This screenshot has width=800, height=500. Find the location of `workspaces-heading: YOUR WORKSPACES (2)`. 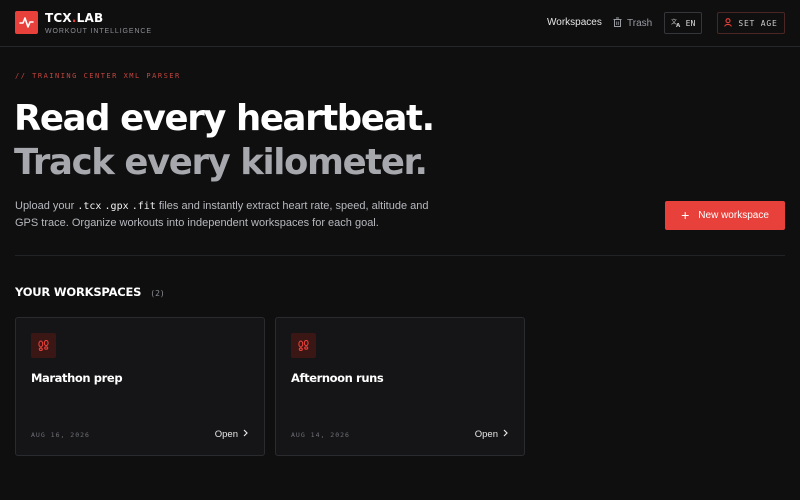

workspaces-heading: YOUR WORKSPACES (2) is located at coordinates (90, 292).